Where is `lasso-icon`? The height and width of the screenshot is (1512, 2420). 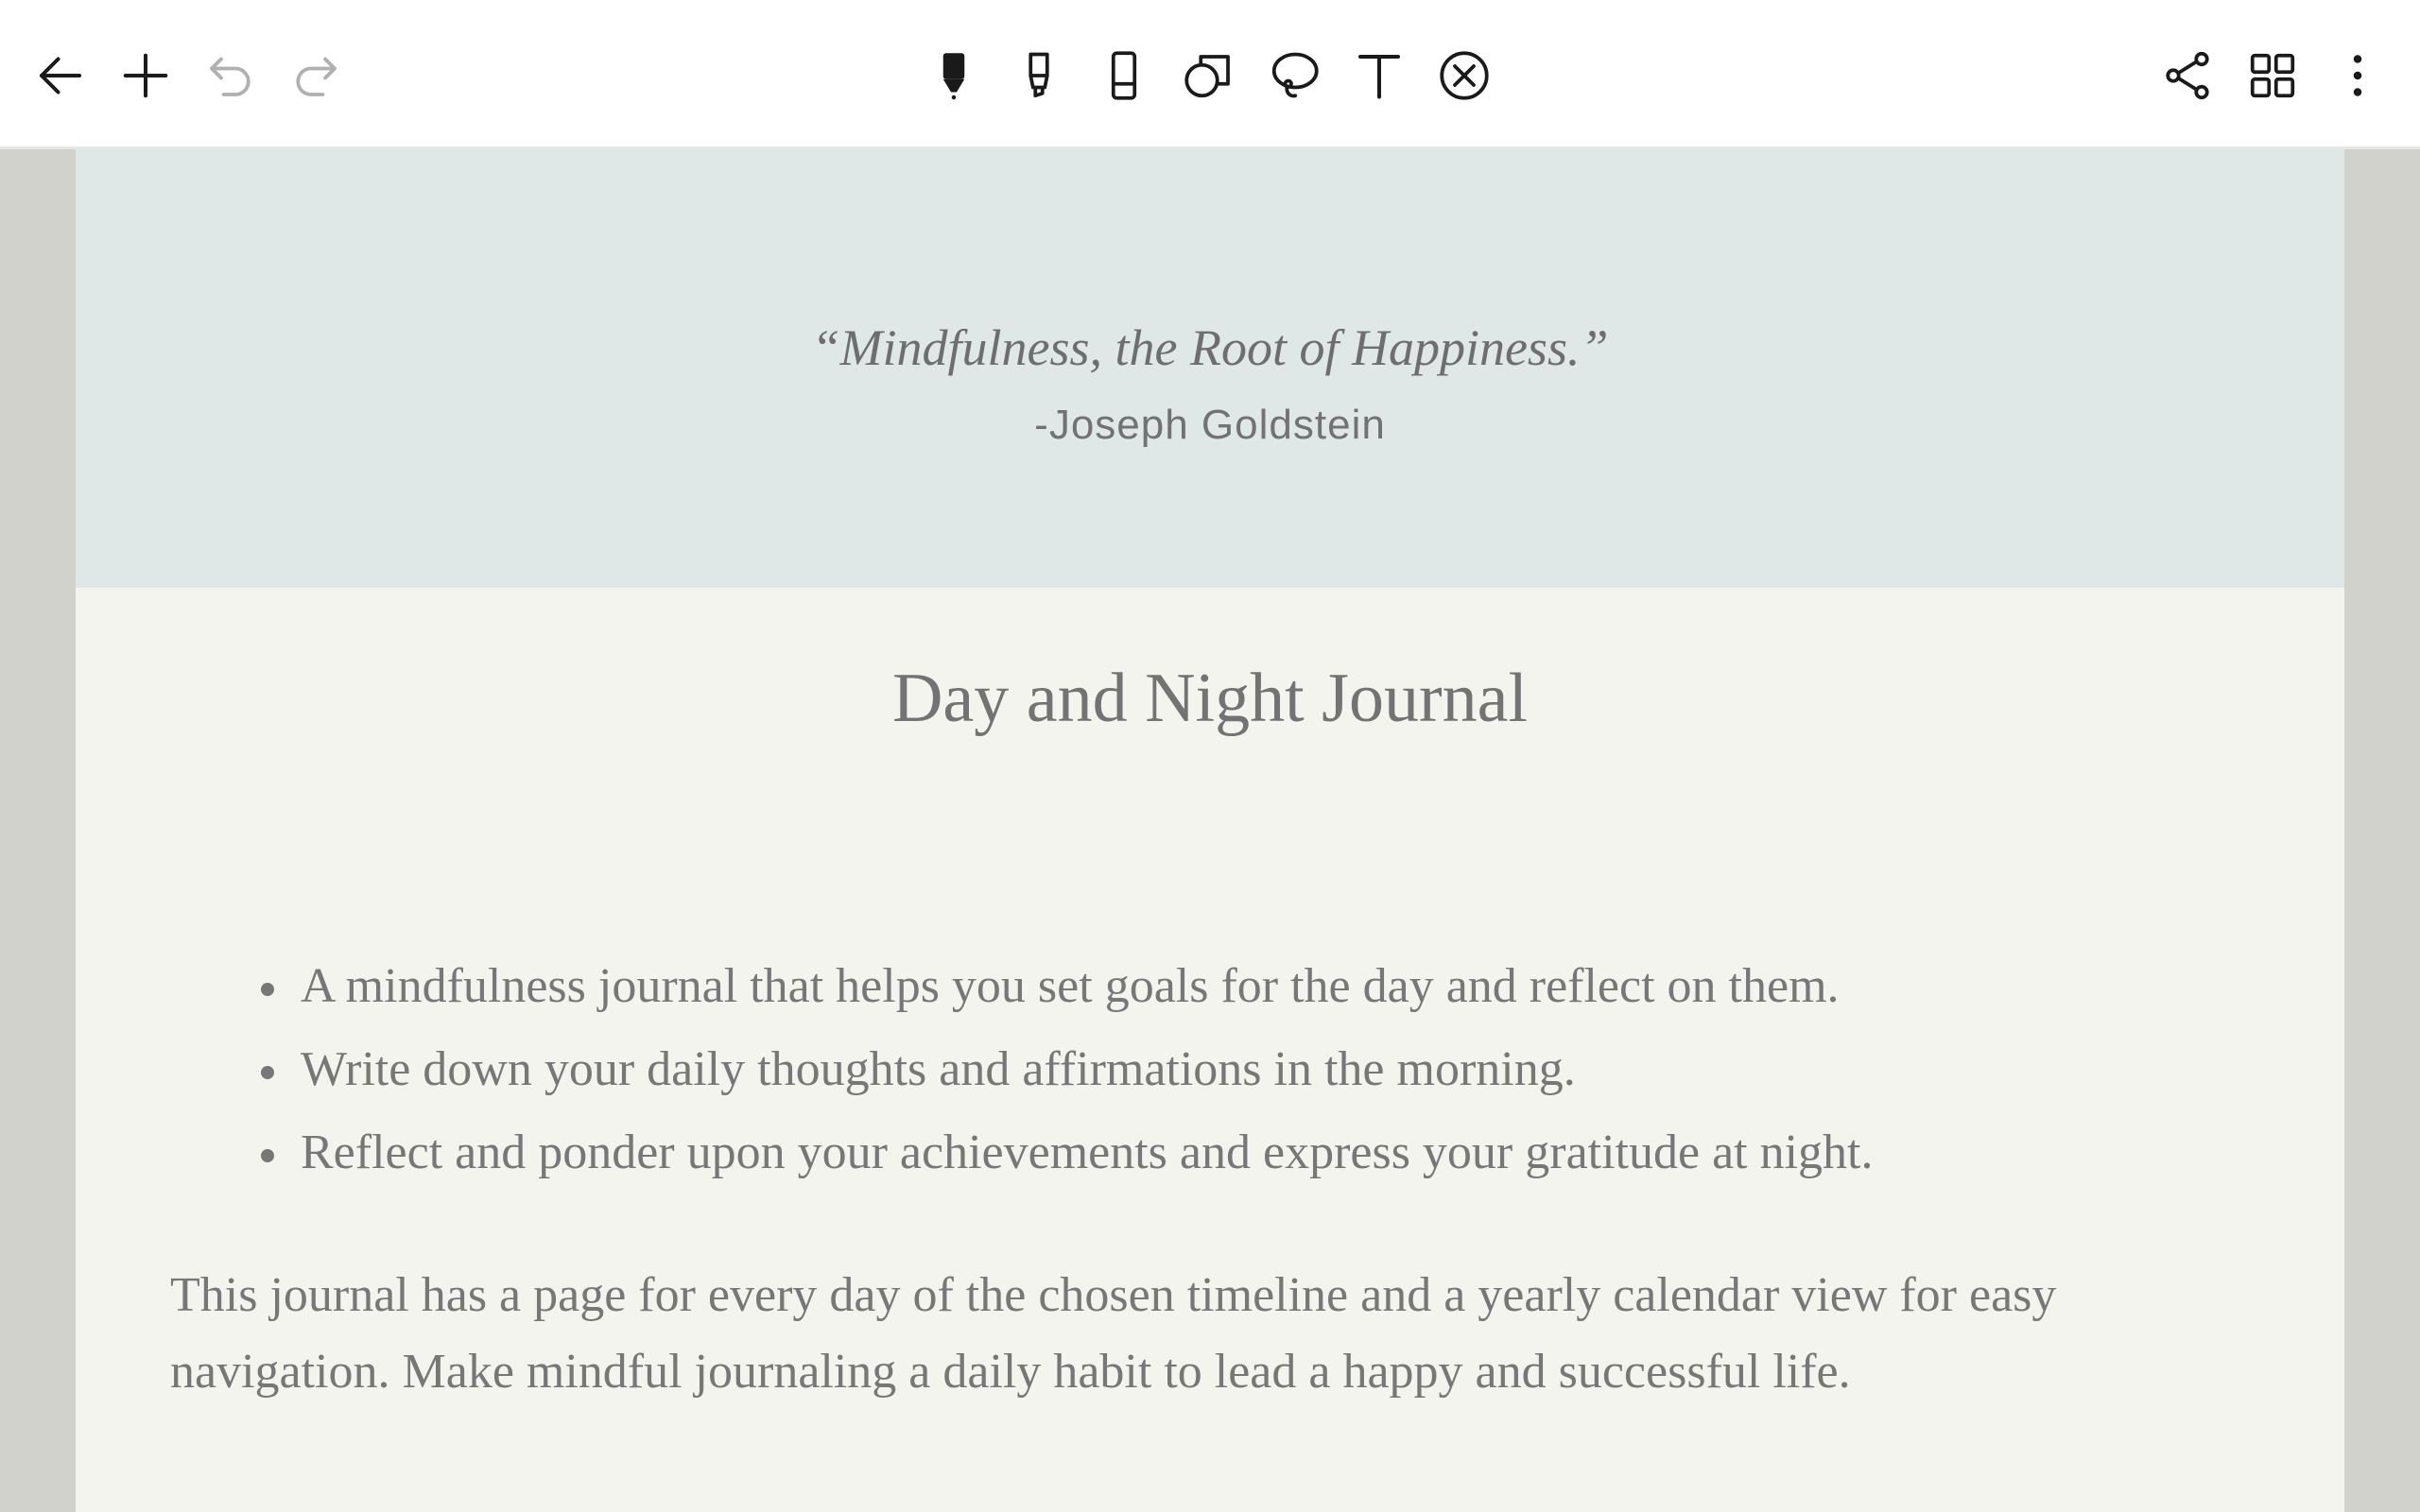 lasso-icon is located at coordinates (1295, 75).